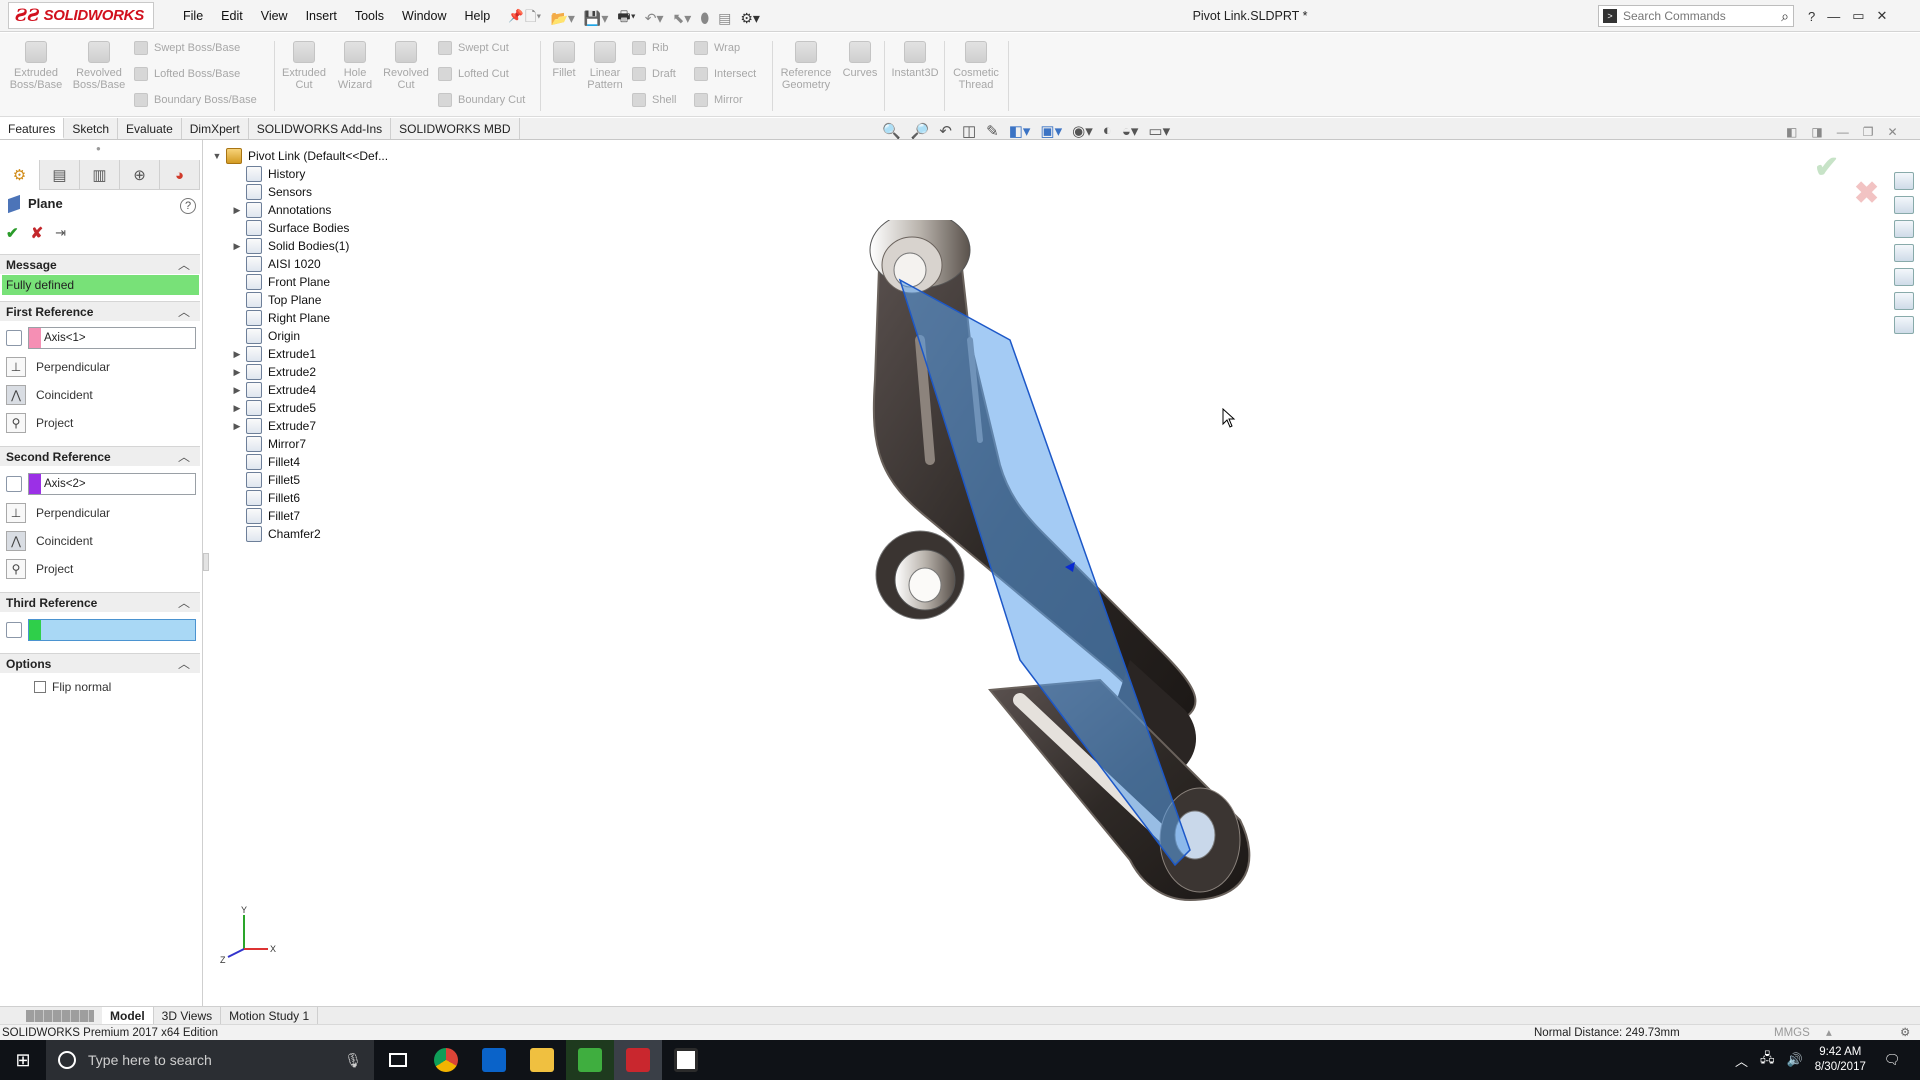 The width and height of the screenshot is (1920, 1080). Describe the element at coordinates (542, 1060) in the screenshot. I see `file-explorer-taskbar-icon` at that location.